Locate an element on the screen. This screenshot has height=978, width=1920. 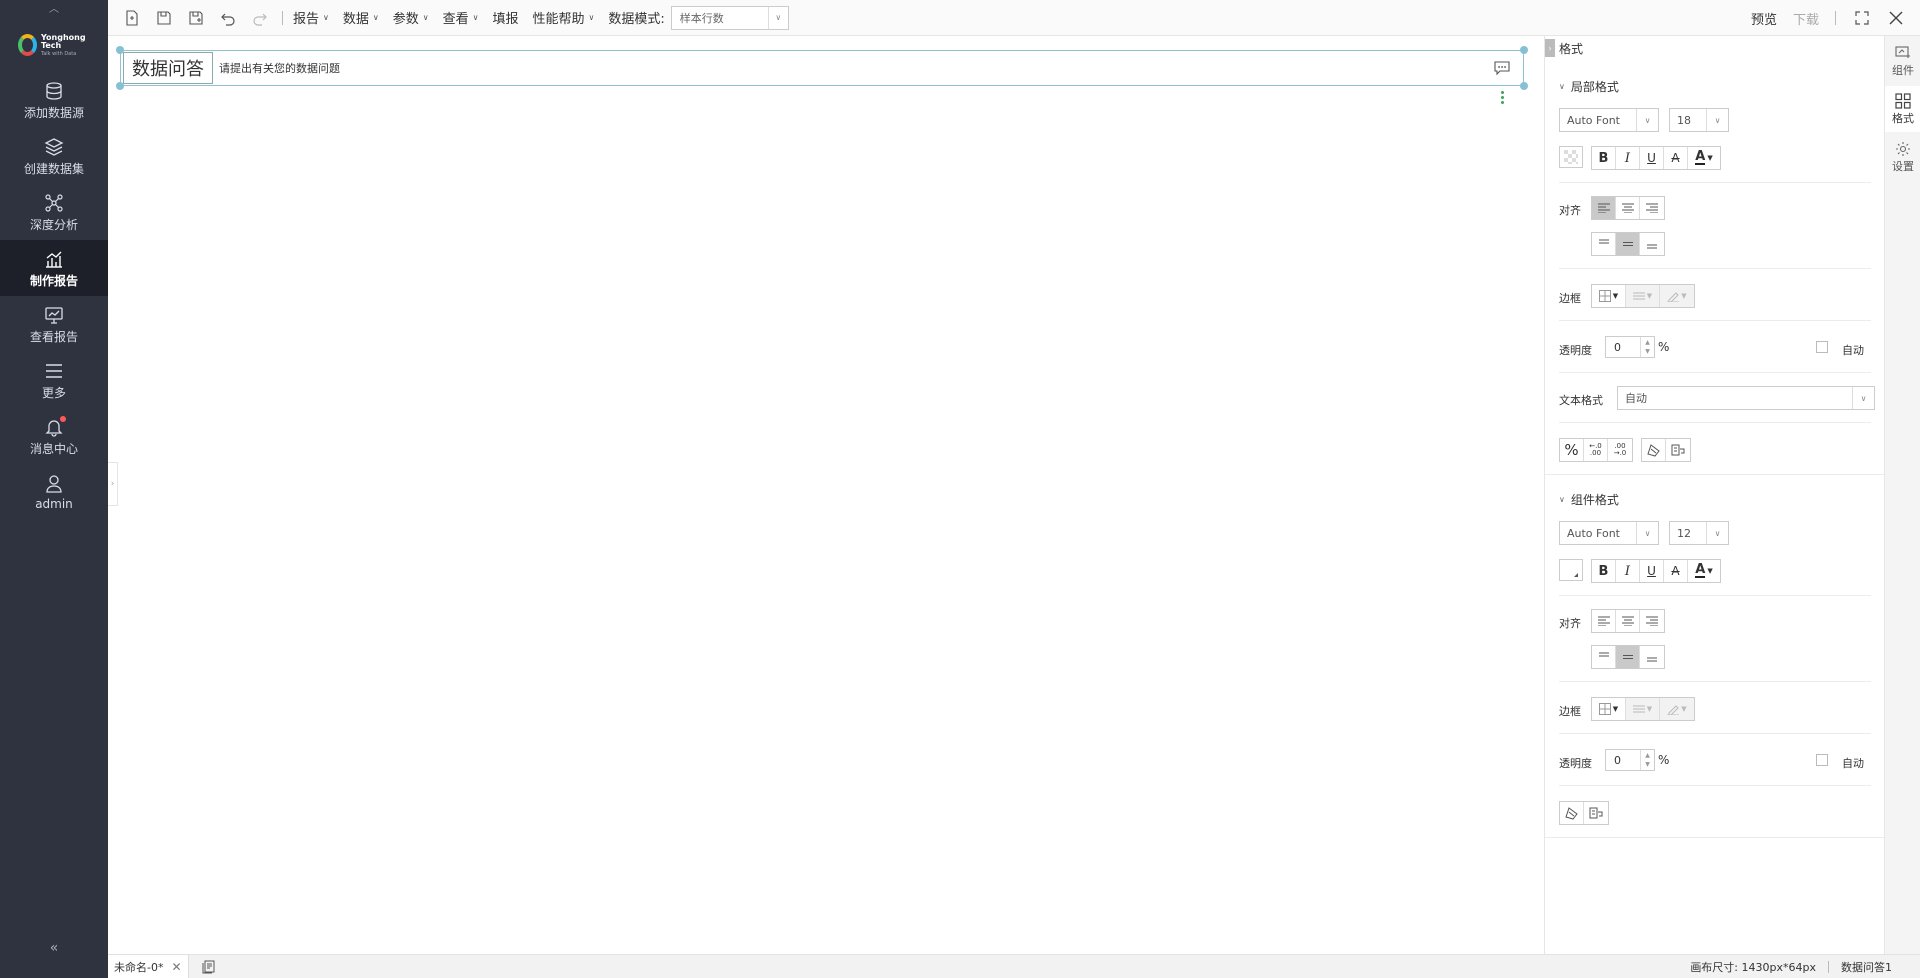
opacity-stepper: 0 ▲ ▼ is located at coordinates (1630, 347).